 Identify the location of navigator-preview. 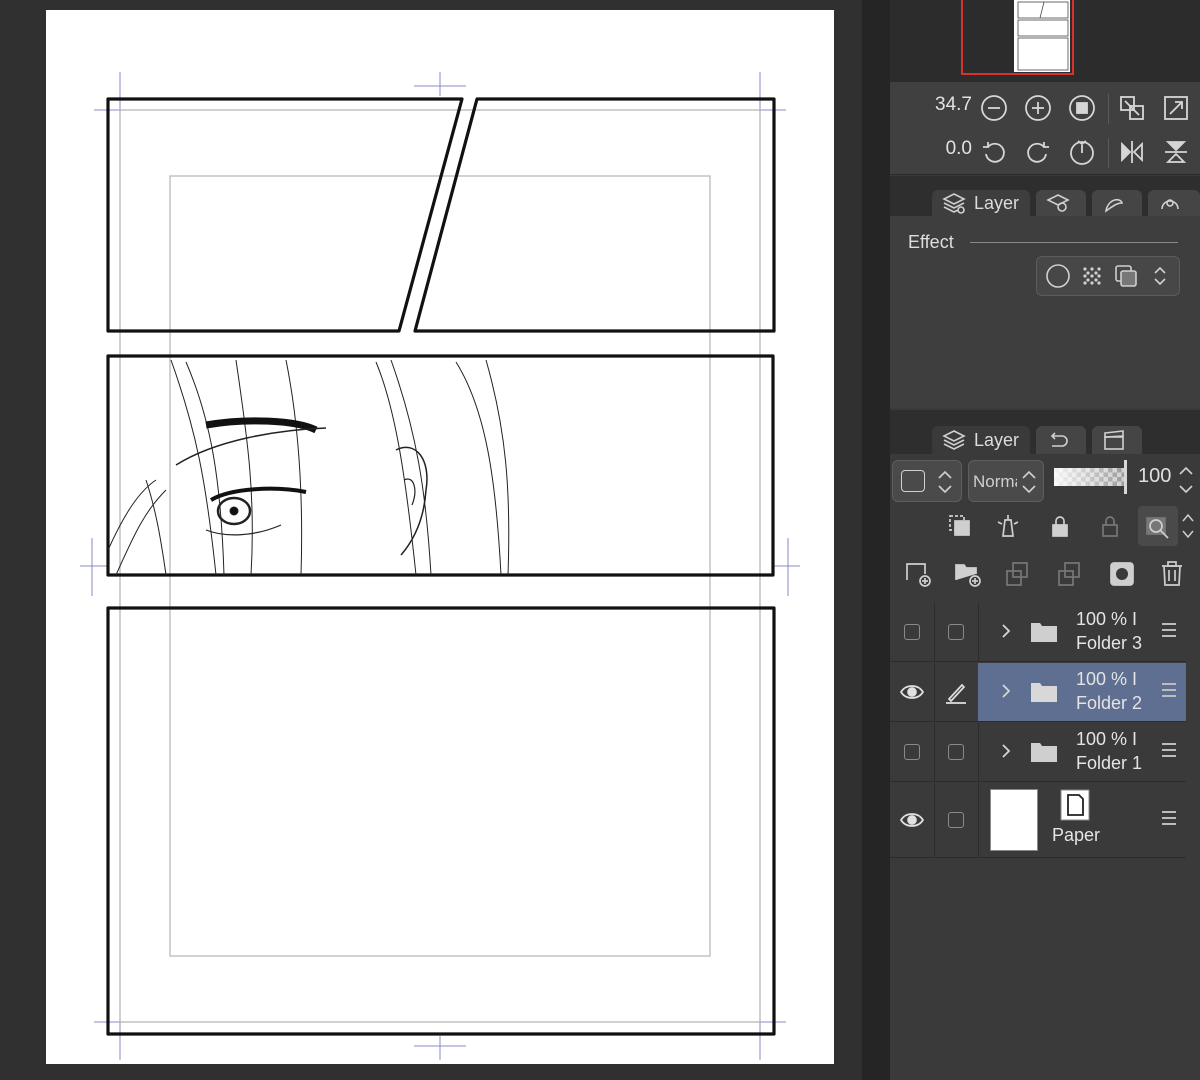
(1045, 41).